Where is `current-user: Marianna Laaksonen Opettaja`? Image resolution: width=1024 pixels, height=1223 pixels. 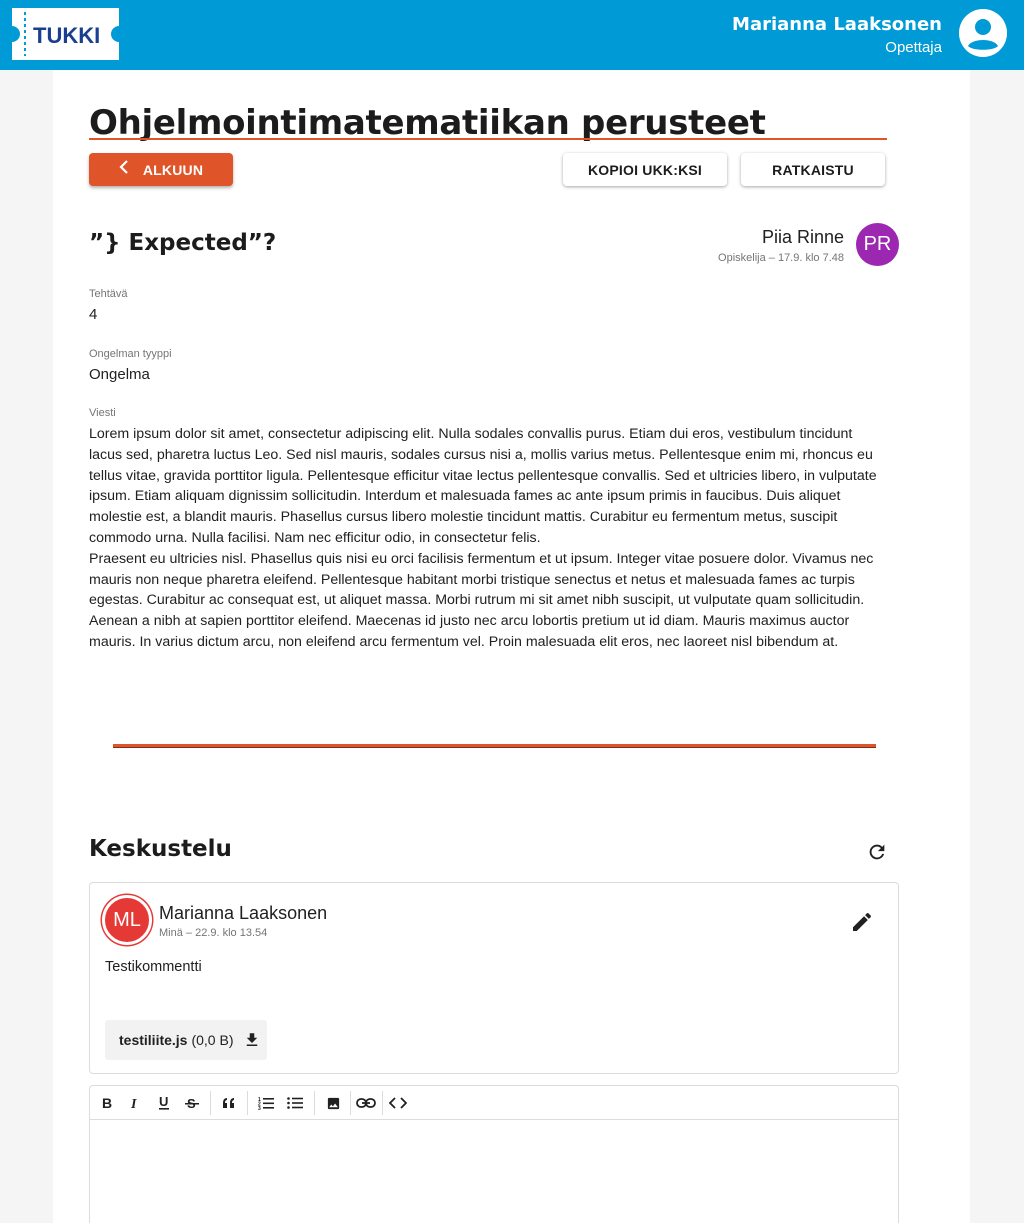 current-user: Marianna Laaksonen Opettaja is located at coordinates (837, 35).